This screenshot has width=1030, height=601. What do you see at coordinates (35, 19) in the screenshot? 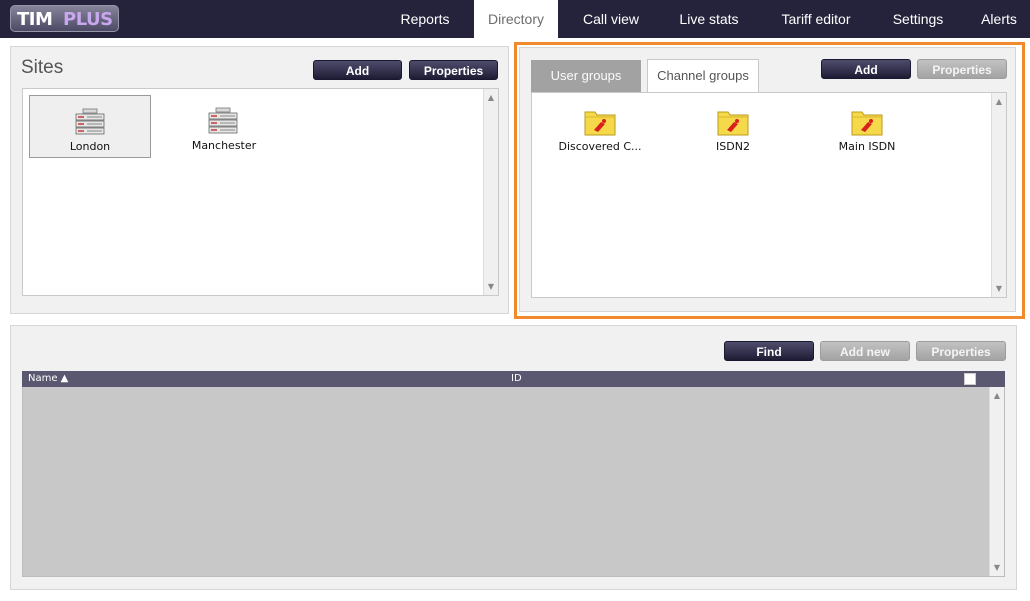
I see `logo-text-tim: TIM` at bounding box center [35, 19].